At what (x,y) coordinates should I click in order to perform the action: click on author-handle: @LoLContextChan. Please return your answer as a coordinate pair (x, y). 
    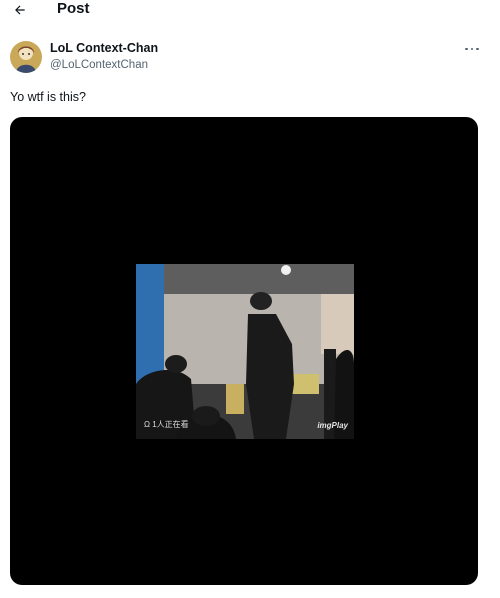
    Looking at the image, I should click on (99, 65).